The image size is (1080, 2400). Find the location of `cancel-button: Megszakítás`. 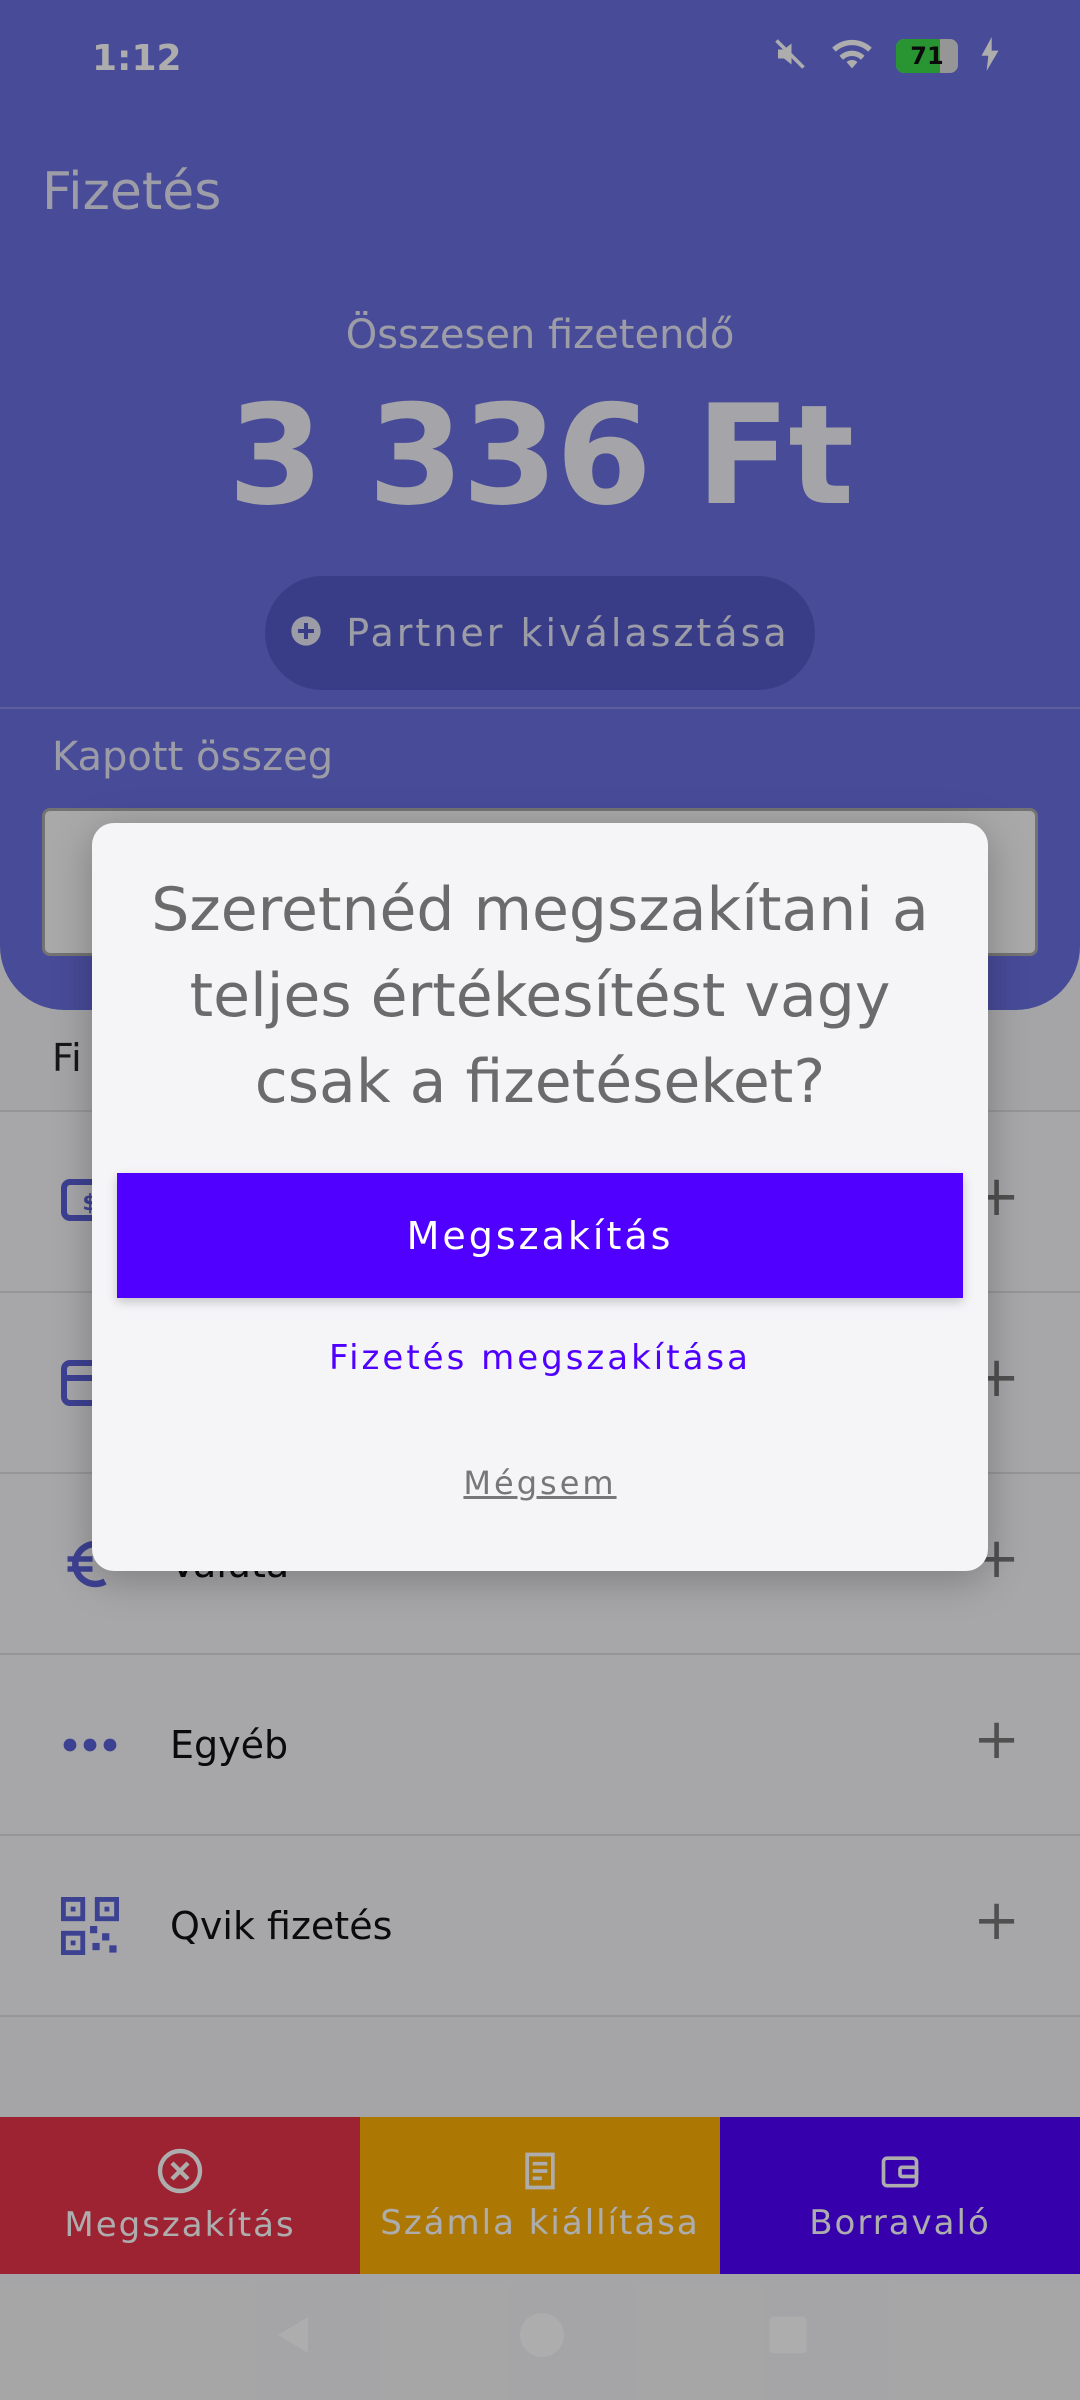

cancel-button: Megszakítás is located at coordinates (540, 1235).